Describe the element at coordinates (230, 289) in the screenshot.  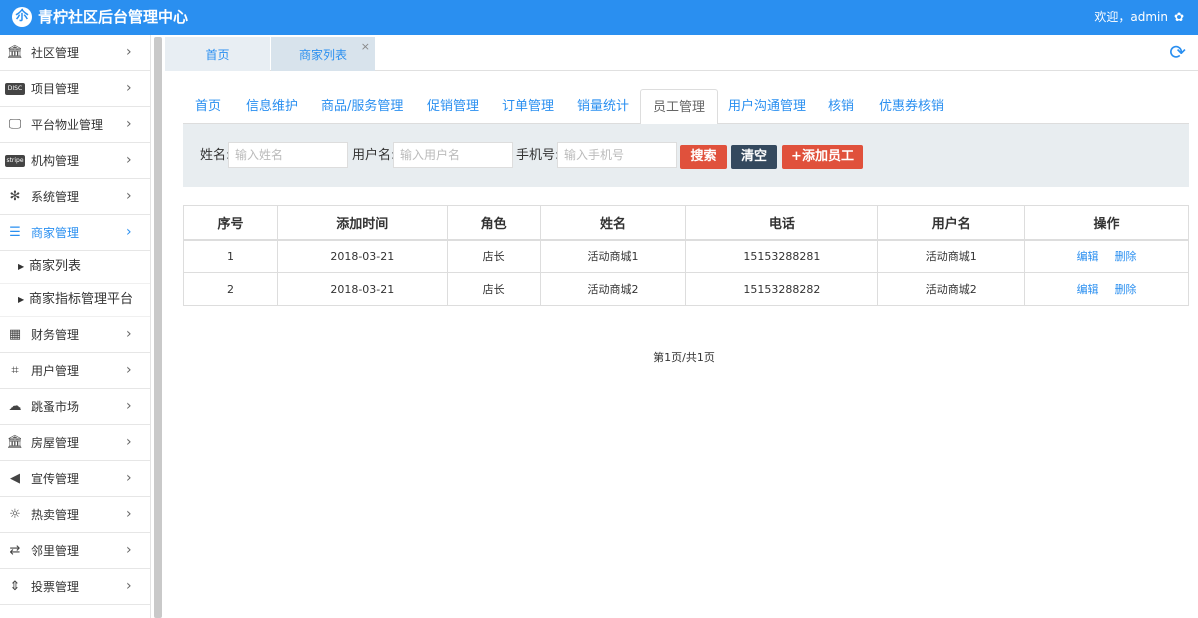
I see `cell-no: 2` at that location.